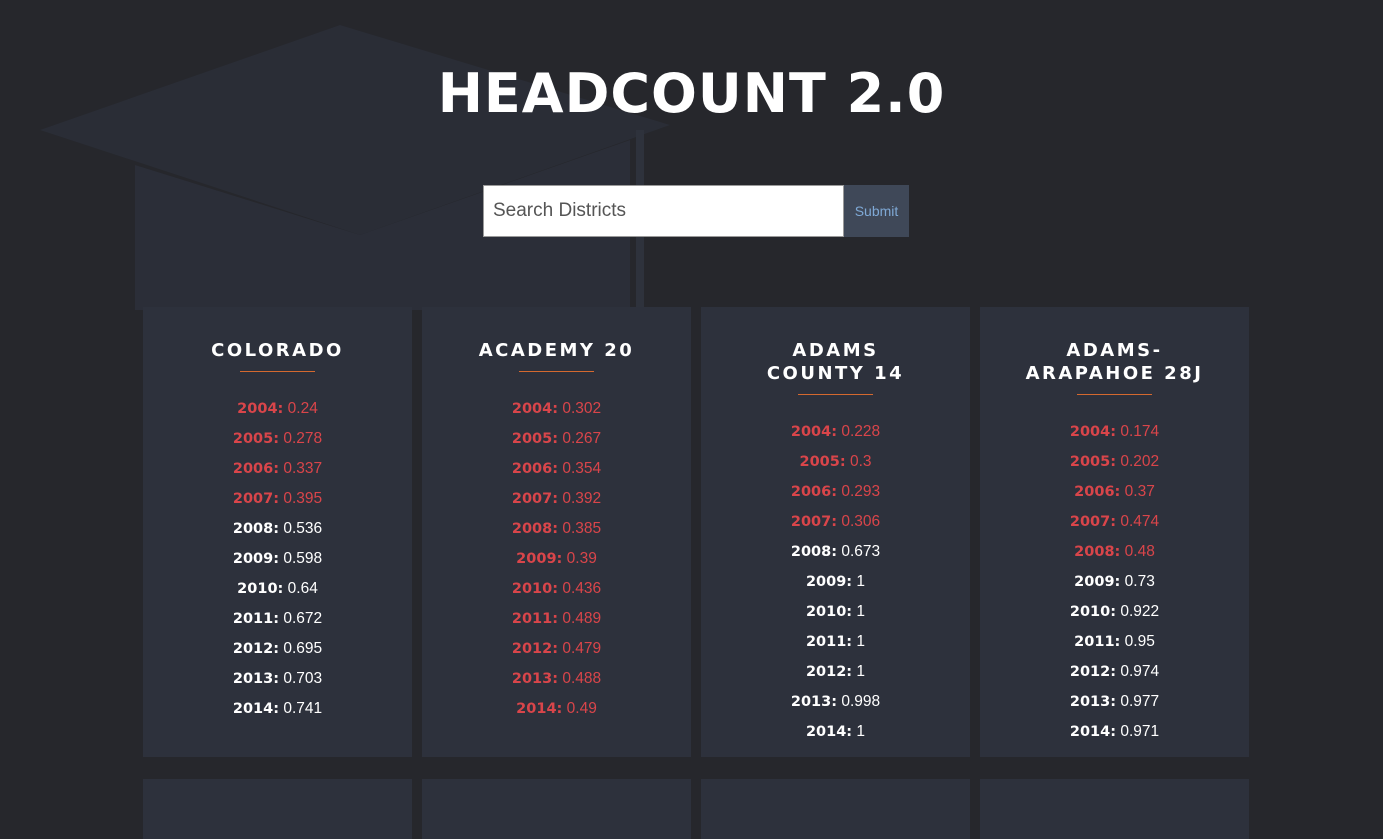 This screenshot has height=839, width=1383. I want to click on year-row: 2005: 0.278, so click(277, 439).